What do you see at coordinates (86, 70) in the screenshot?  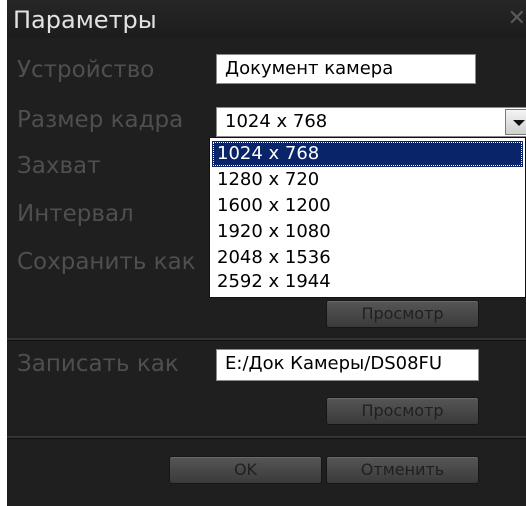 I see `device-label: Устройство` at bounding box center [86, 70].